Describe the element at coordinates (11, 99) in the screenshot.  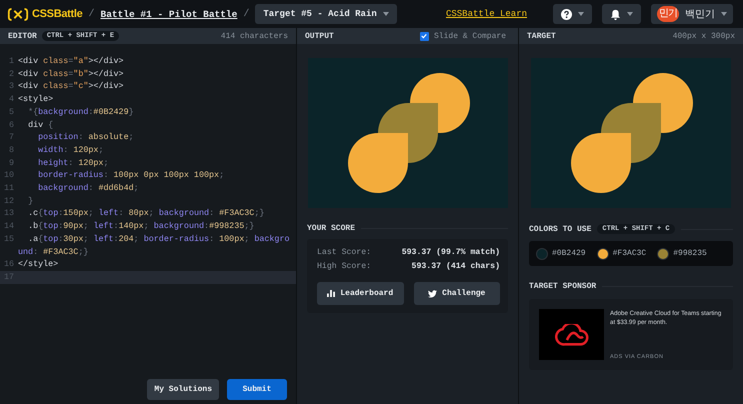
I see `line-number: 4` at that location.